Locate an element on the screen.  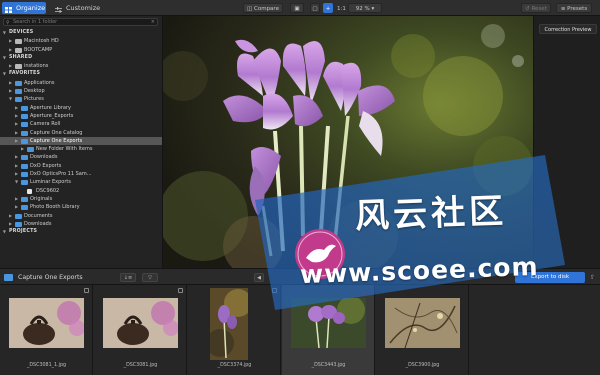
sidebar-item: ▶ Macintosh HD is located at coordinates (81, 41).